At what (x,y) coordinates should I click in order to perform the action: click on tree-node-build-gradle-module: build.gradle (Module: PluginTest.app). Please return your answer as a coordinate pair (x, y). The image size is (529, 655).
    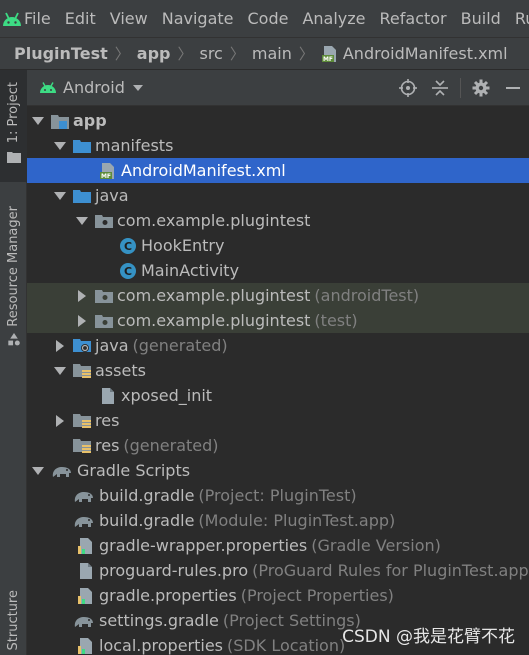
    Looking at the image, I should click on (278, 520).